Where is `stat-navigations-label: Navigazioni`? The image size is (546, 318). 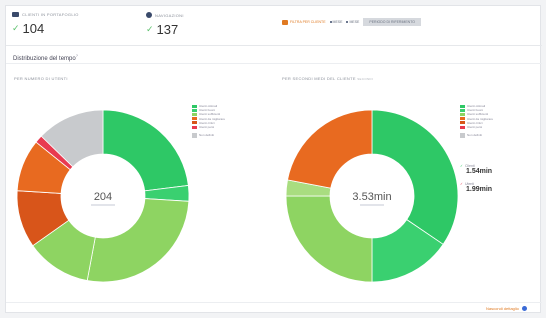 stat-navigations-label: Navigazioni is located at coordinates (169, 15).